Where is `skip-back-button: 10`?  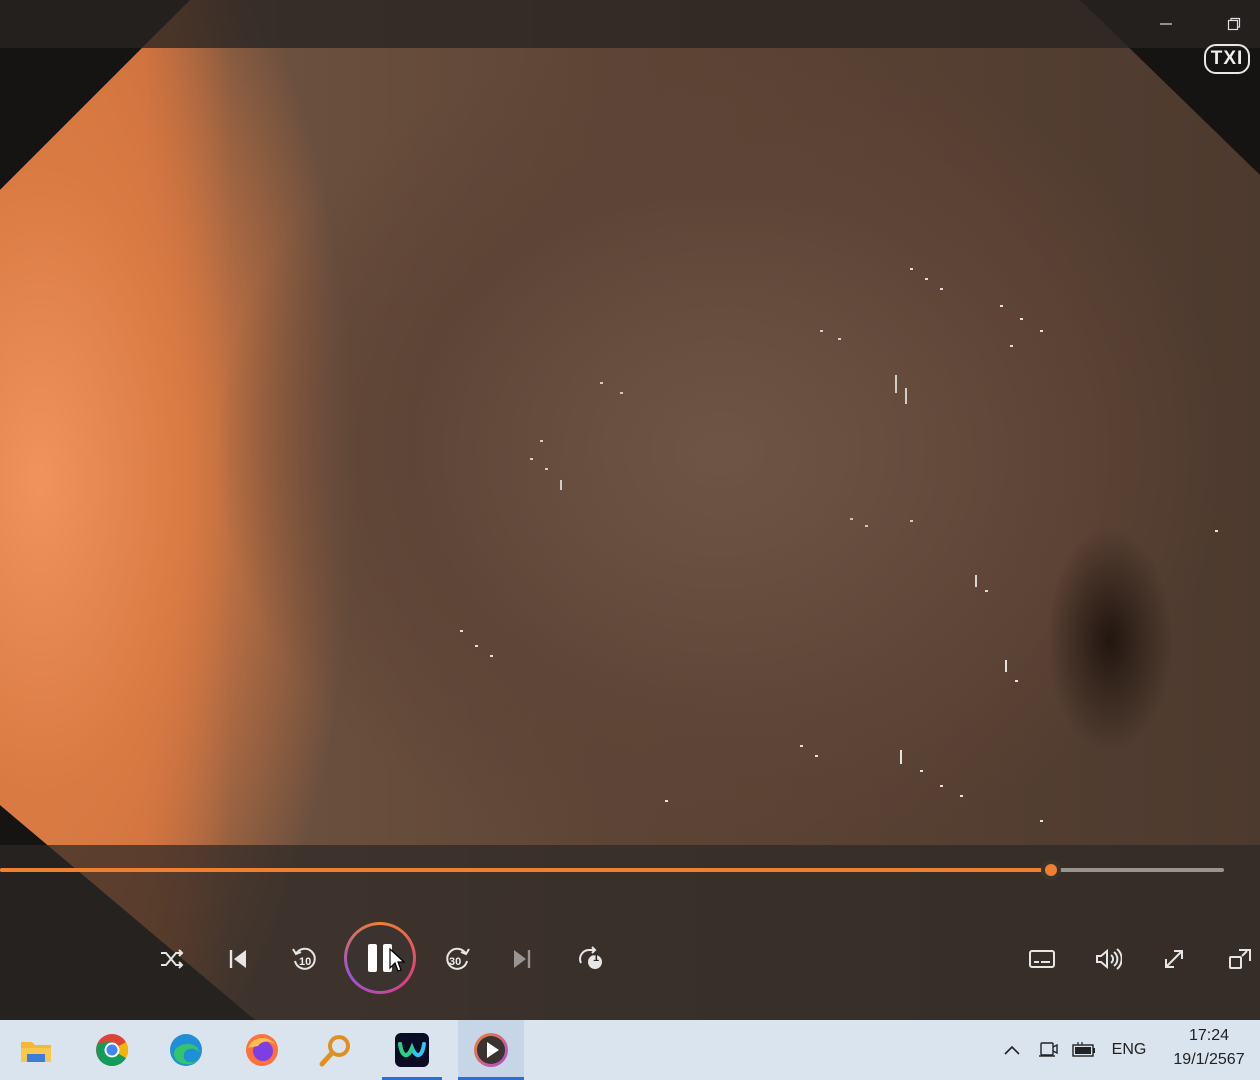
skip-back-button: 10 is located at coordinates (304, 959).